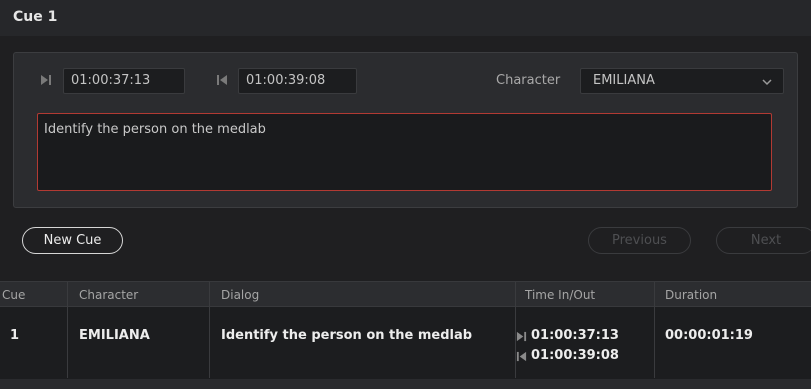 This screenshot has width=811, height=389. I want to click on dialog-text: Identify the person on the medlab, so click(155, 129).